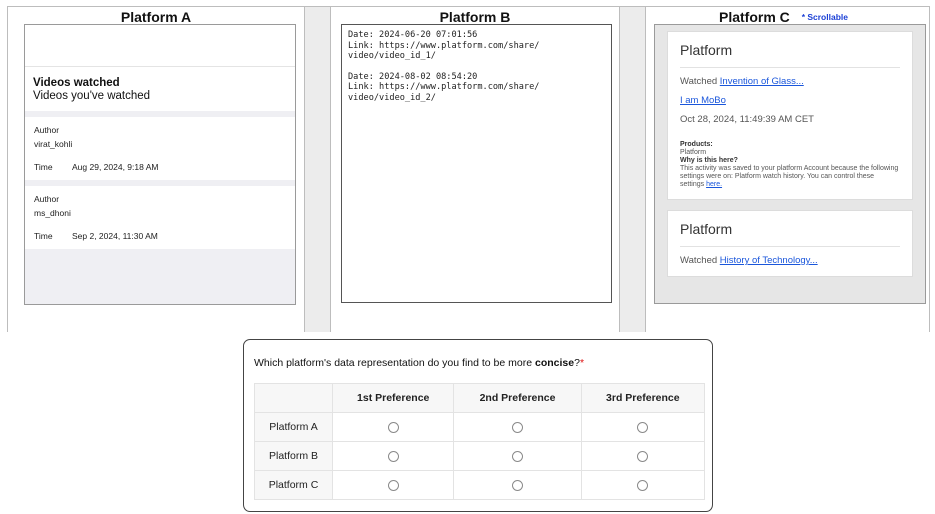  What do you see at coordinates (517, 398) in the screenshot?
I see `column-header: 2nd Preference` at bounding box center [517, 398].